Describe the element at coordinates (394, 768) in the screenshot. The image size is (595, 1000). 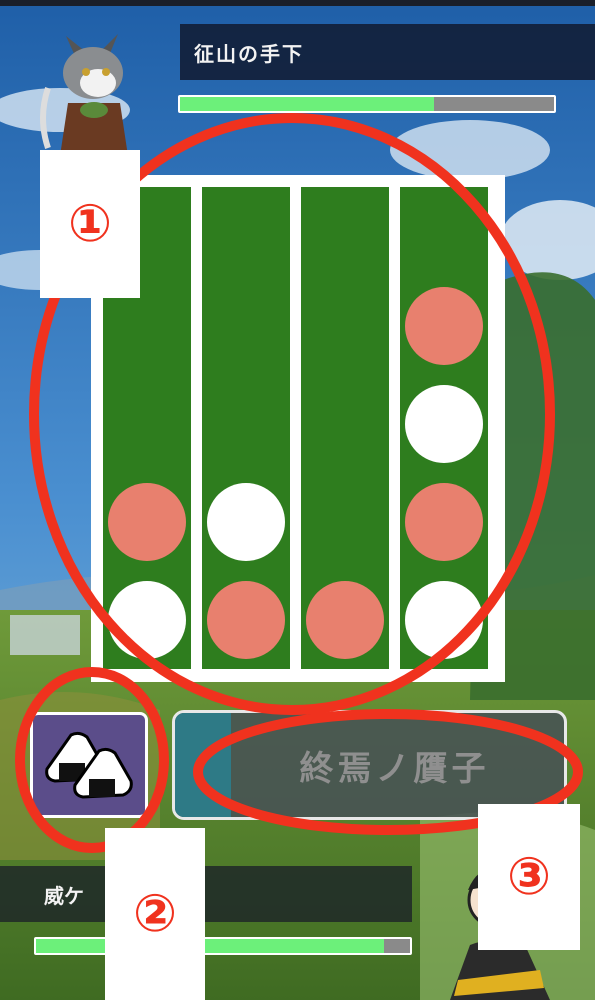
I see `skill-label: 終焉ノ贋子` at that location.